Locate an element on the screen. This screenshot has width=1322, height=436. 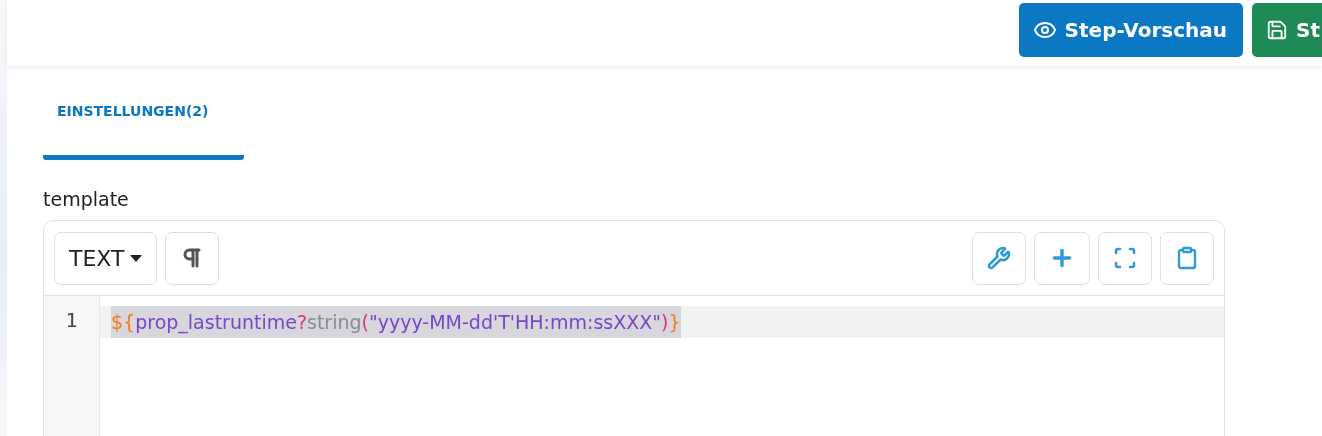
tab: EINSTELLUNGEN(2) is located at coordinates (143, 125).